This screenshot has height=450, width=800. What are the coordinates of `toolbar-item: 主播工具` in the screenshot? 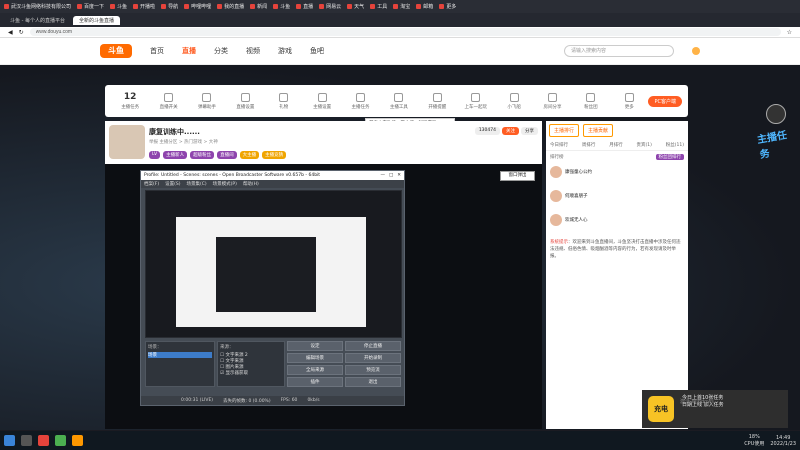 It's located at (399, 101).